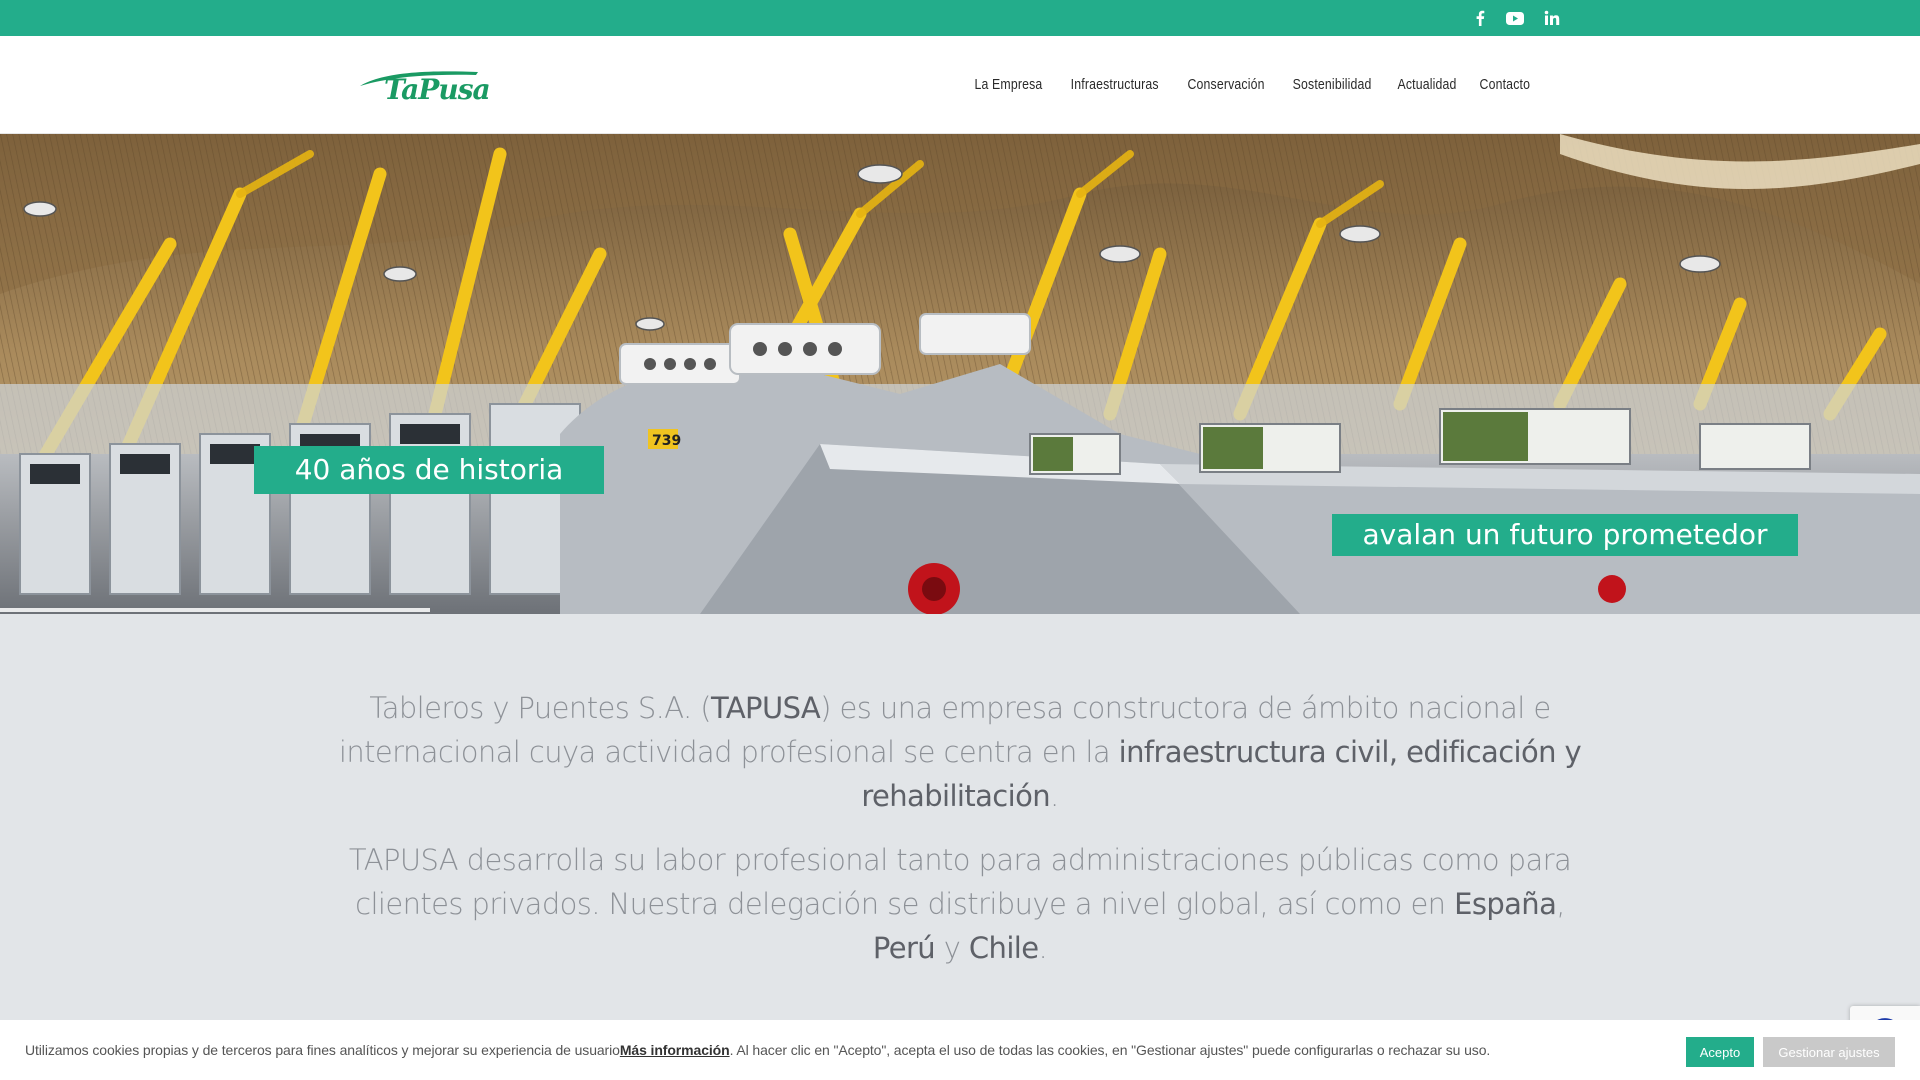  Describe the element at coordinates (1003, 948) in the screenshot. I see `country-chile: Chile` at that location.